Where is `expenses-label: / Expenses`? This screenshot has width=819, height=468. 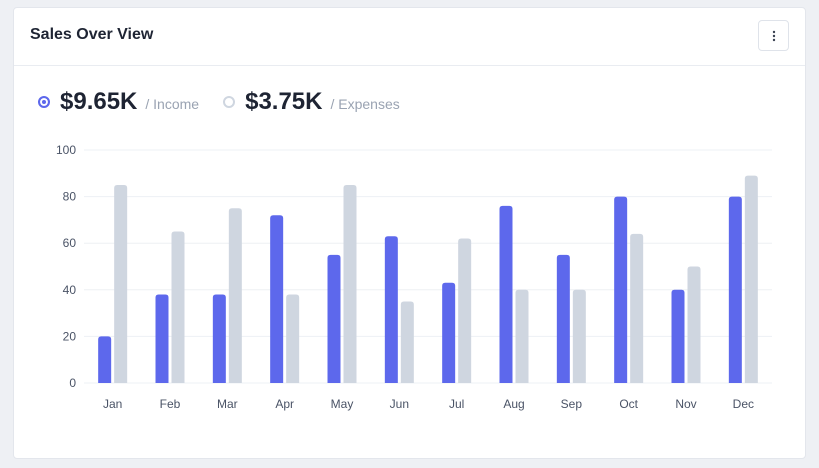 expenses-label: / Expenses is located at coordinates (365, 104).